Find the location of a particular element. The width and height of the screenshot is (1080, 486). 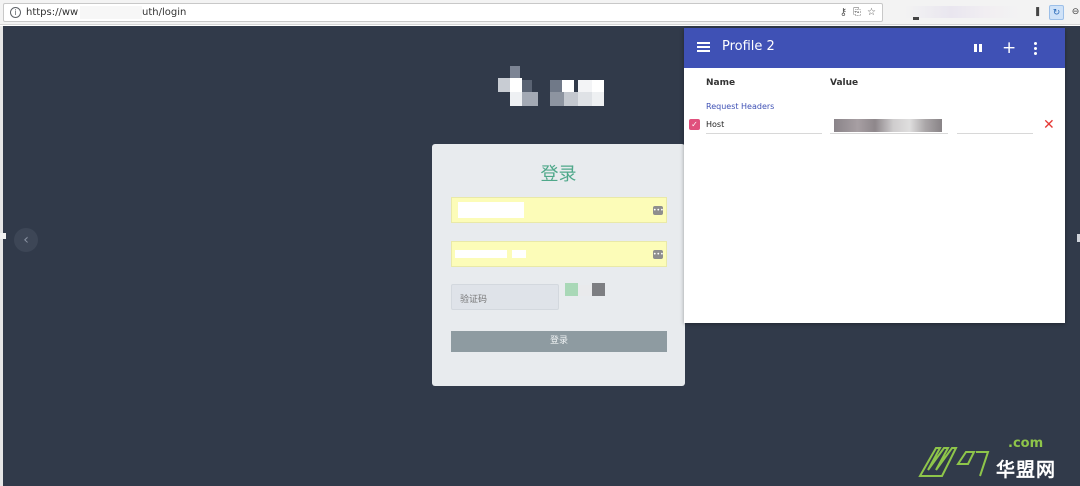

username-field: ••• is located at coordinates (559, 210).